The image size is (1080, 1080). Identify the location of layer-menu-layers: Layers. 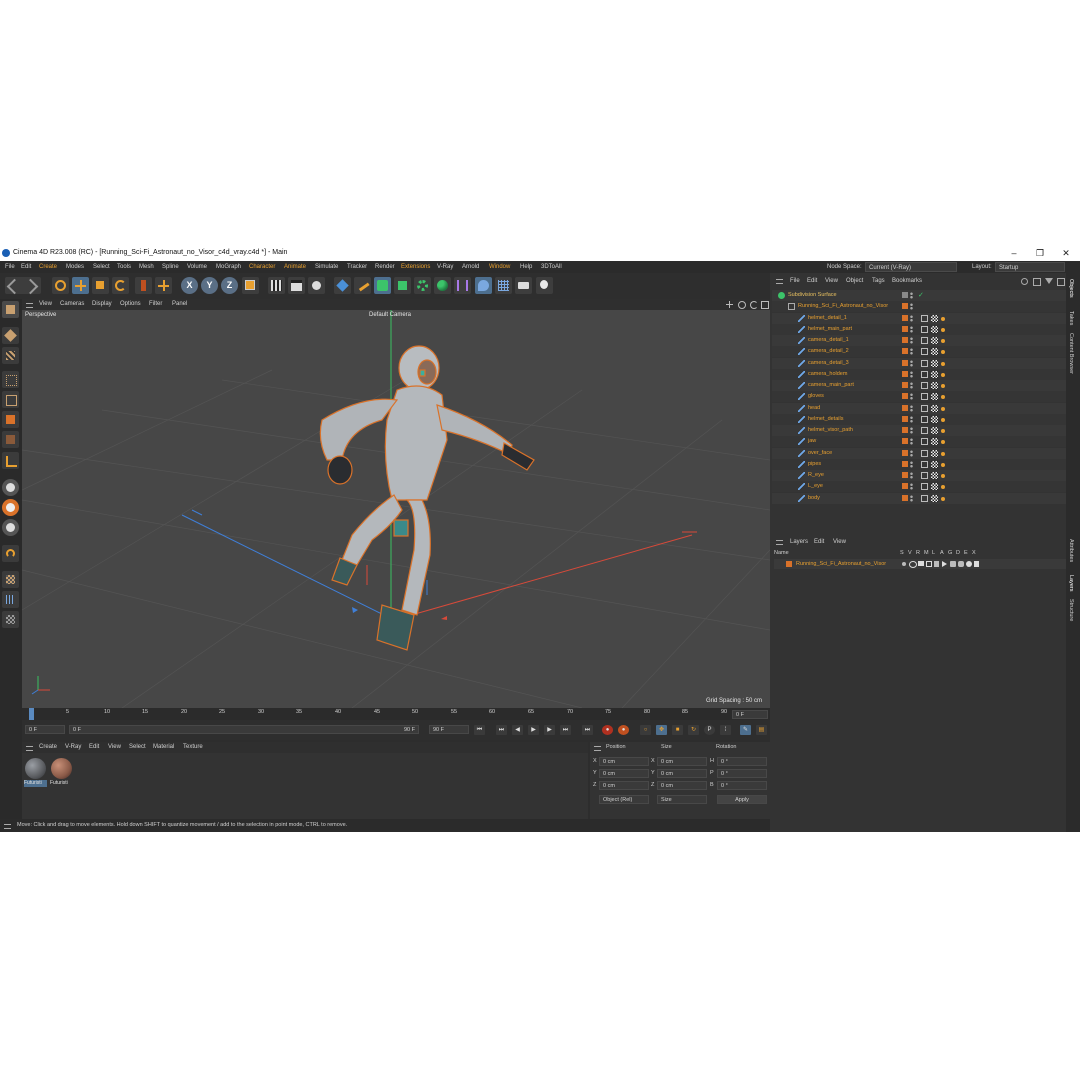
(799, 542).